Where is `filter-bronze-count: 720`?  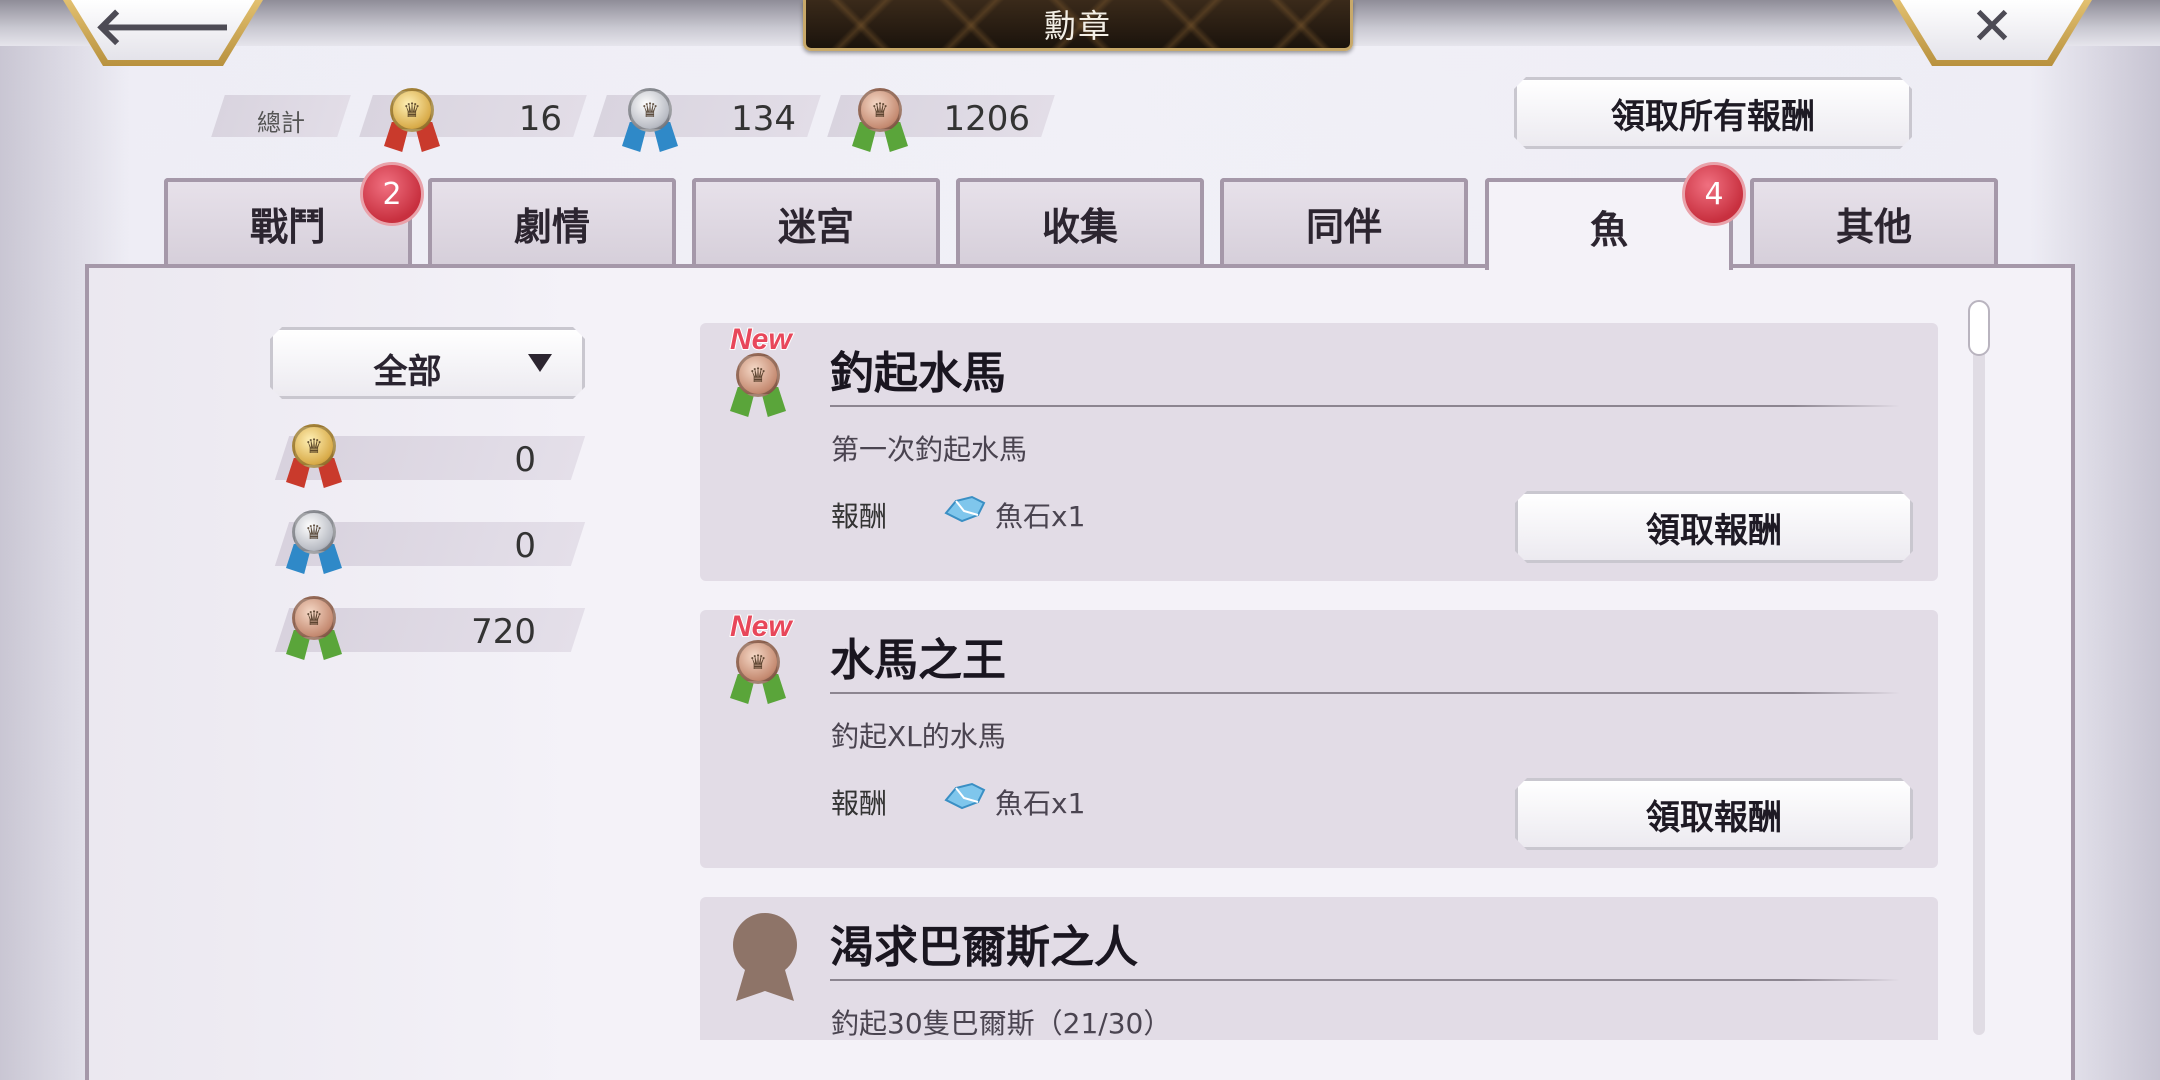
filter-bronze-count: 720 is located at coordinates (503, 632).